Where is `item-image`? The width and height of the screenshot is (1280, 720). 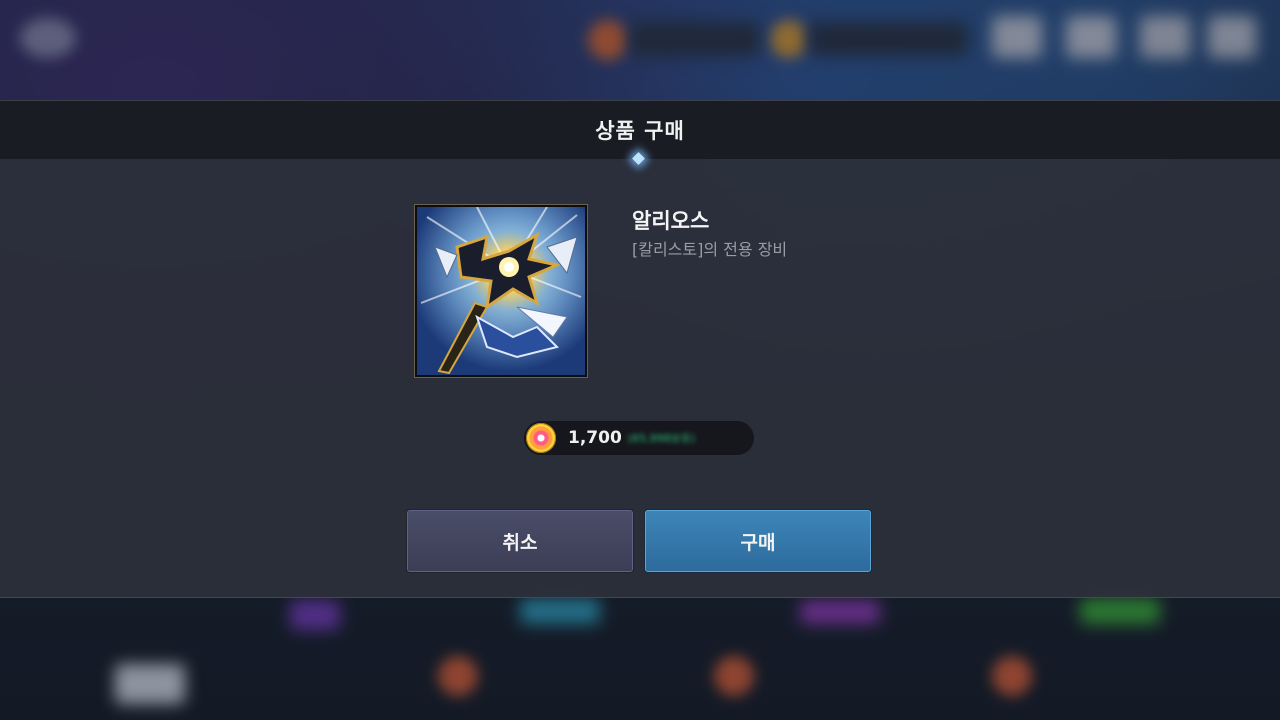 item-image is located at coordinates (501, 291).